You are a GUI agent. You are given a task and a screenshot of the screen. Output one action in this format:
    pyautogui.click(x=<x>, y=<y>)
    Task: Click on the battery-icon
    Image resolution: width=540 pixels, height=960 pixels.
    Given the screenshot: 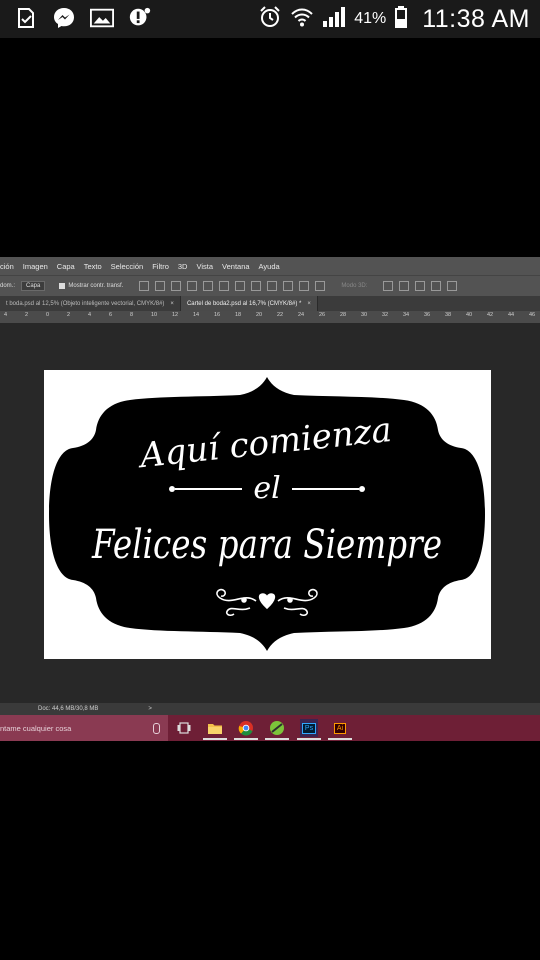 What is the action you would take?
    pyautogui.click(x=401, y=19)
    